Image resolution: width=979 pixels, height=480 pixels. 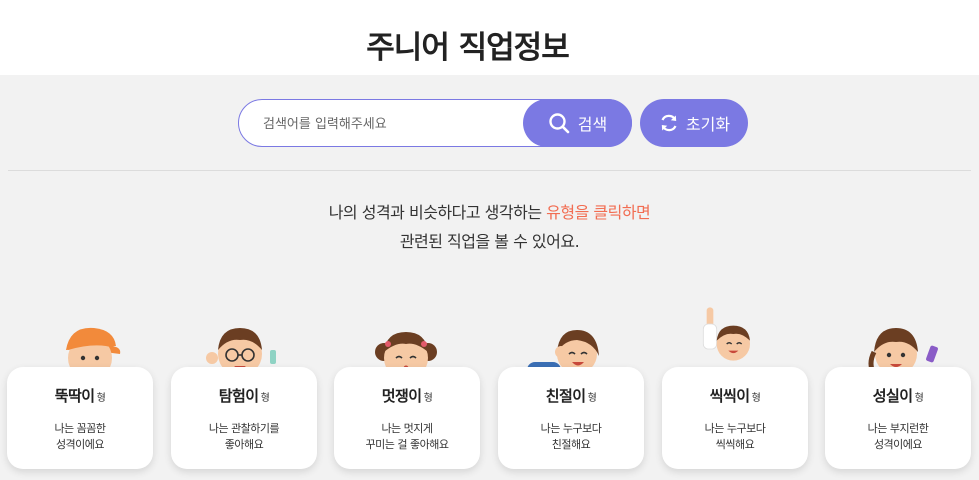 I want to click on divider, so click(x=489, y=170).